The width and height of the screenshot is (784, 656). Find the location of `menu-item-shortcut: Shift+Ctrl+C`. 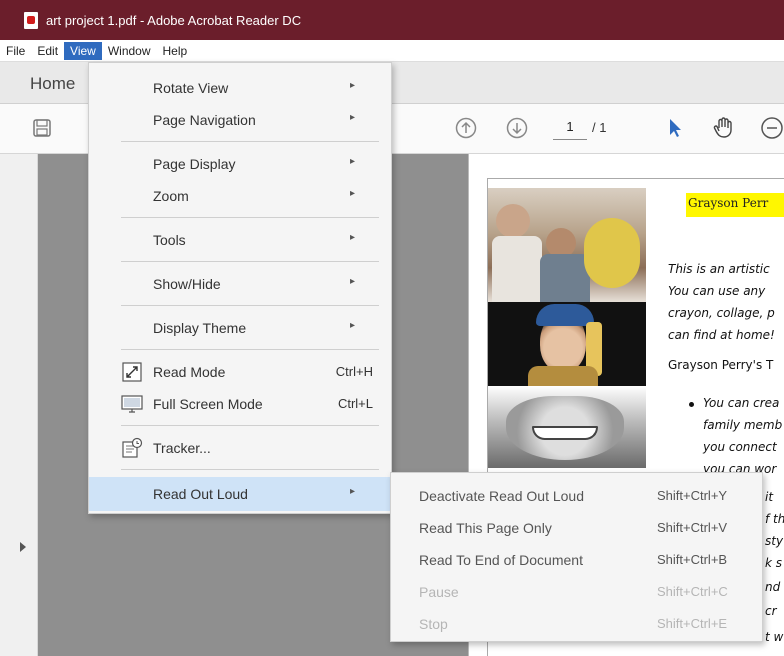

menu-item-shortcut: Shift+Ctrl+C is located at coordinates (692, 591).